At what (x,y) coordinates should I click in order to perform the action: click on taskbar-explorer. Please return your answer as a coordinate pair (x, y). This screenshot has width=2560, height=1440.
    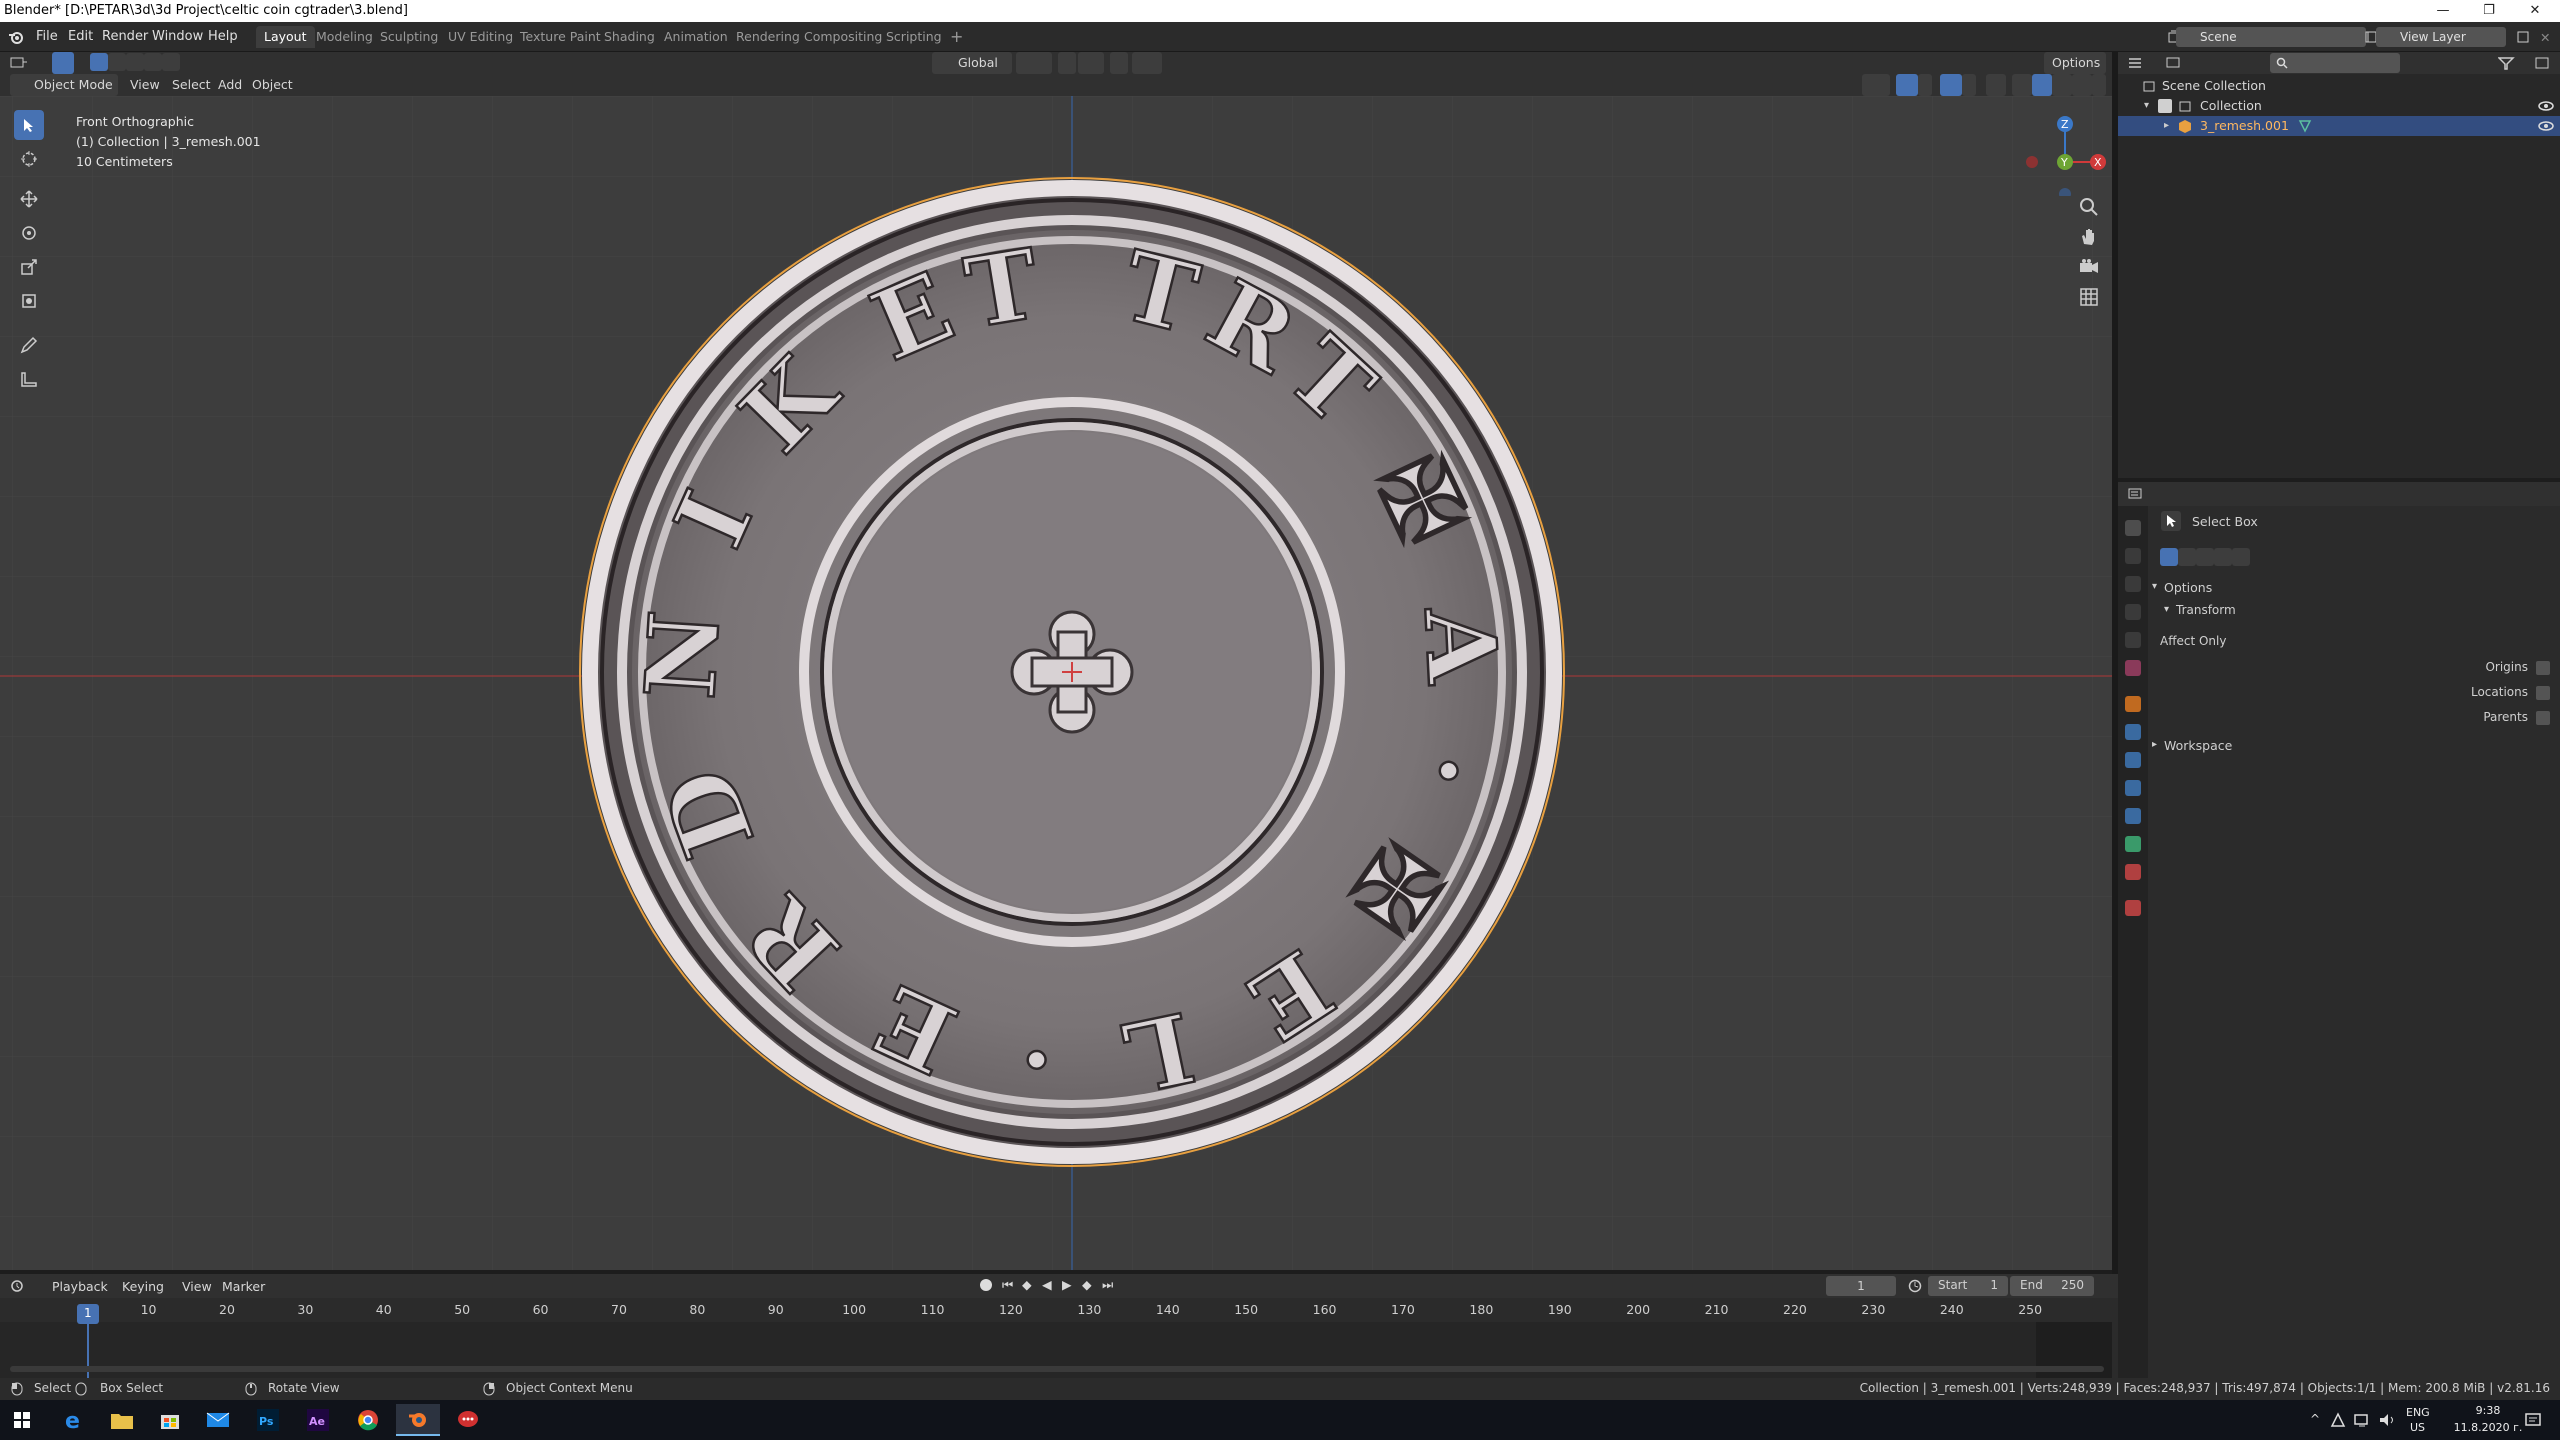
    Looking at the image, I should click on (122, 1420).